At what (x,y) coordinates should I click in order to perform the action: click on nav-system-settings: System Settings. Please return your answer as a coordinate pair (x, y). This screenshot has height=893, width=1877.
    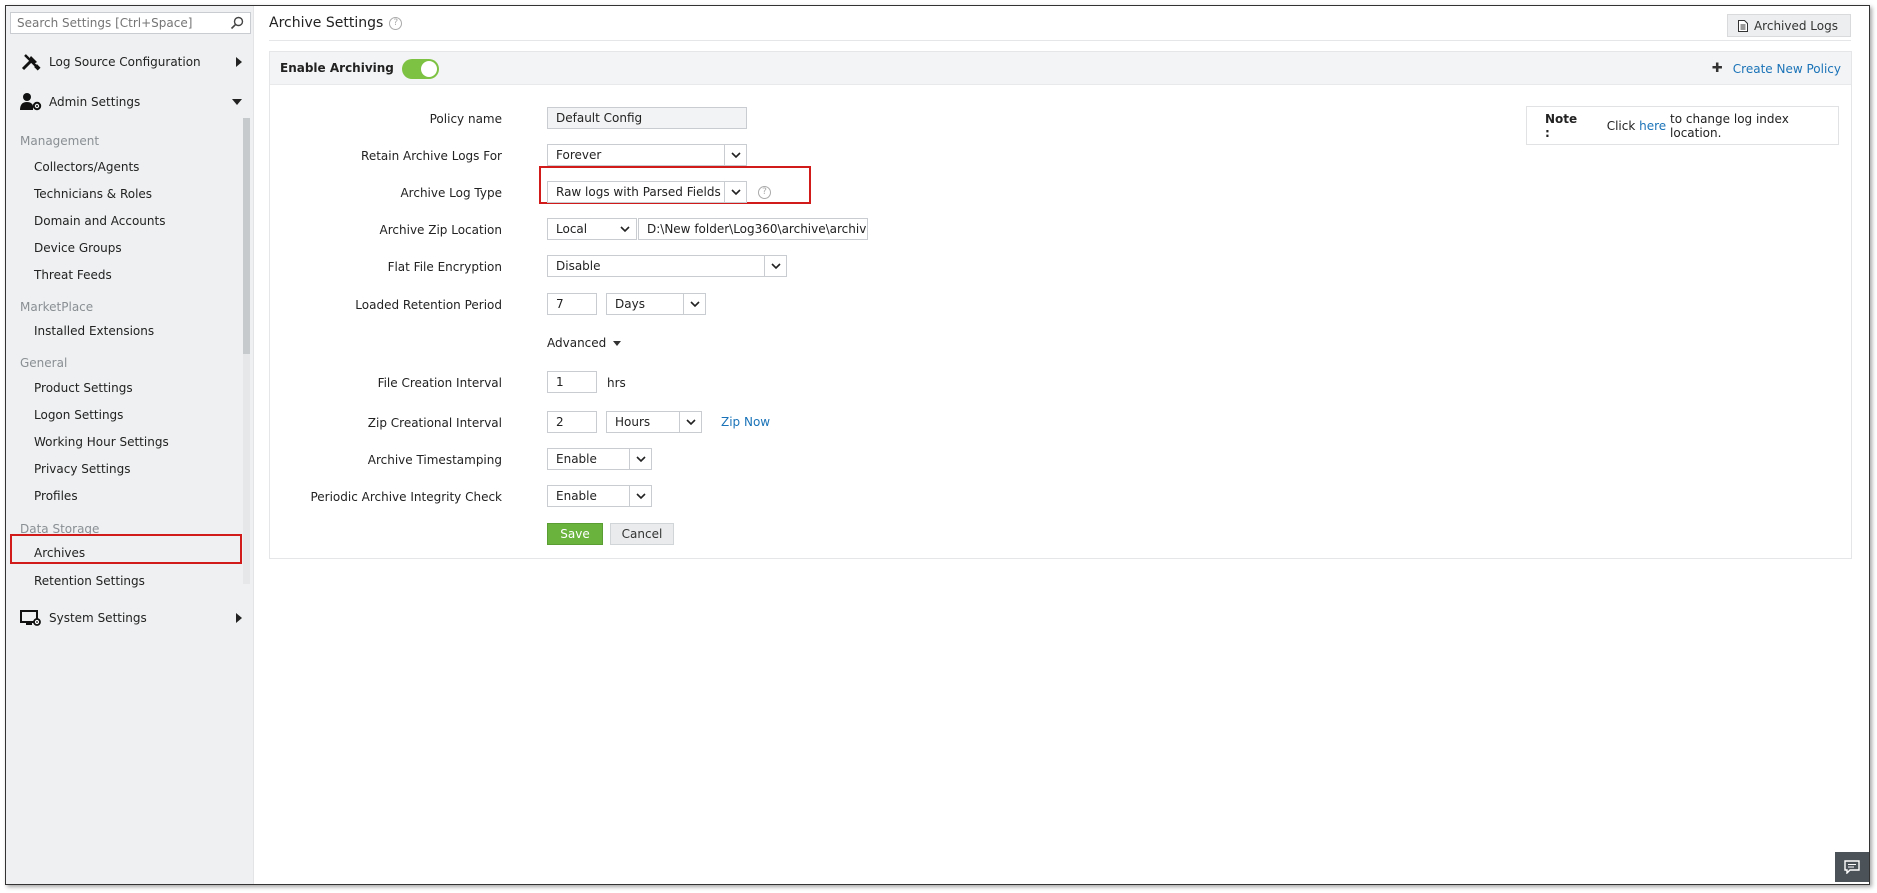
    Looking at the image, I should click on (130, 618).